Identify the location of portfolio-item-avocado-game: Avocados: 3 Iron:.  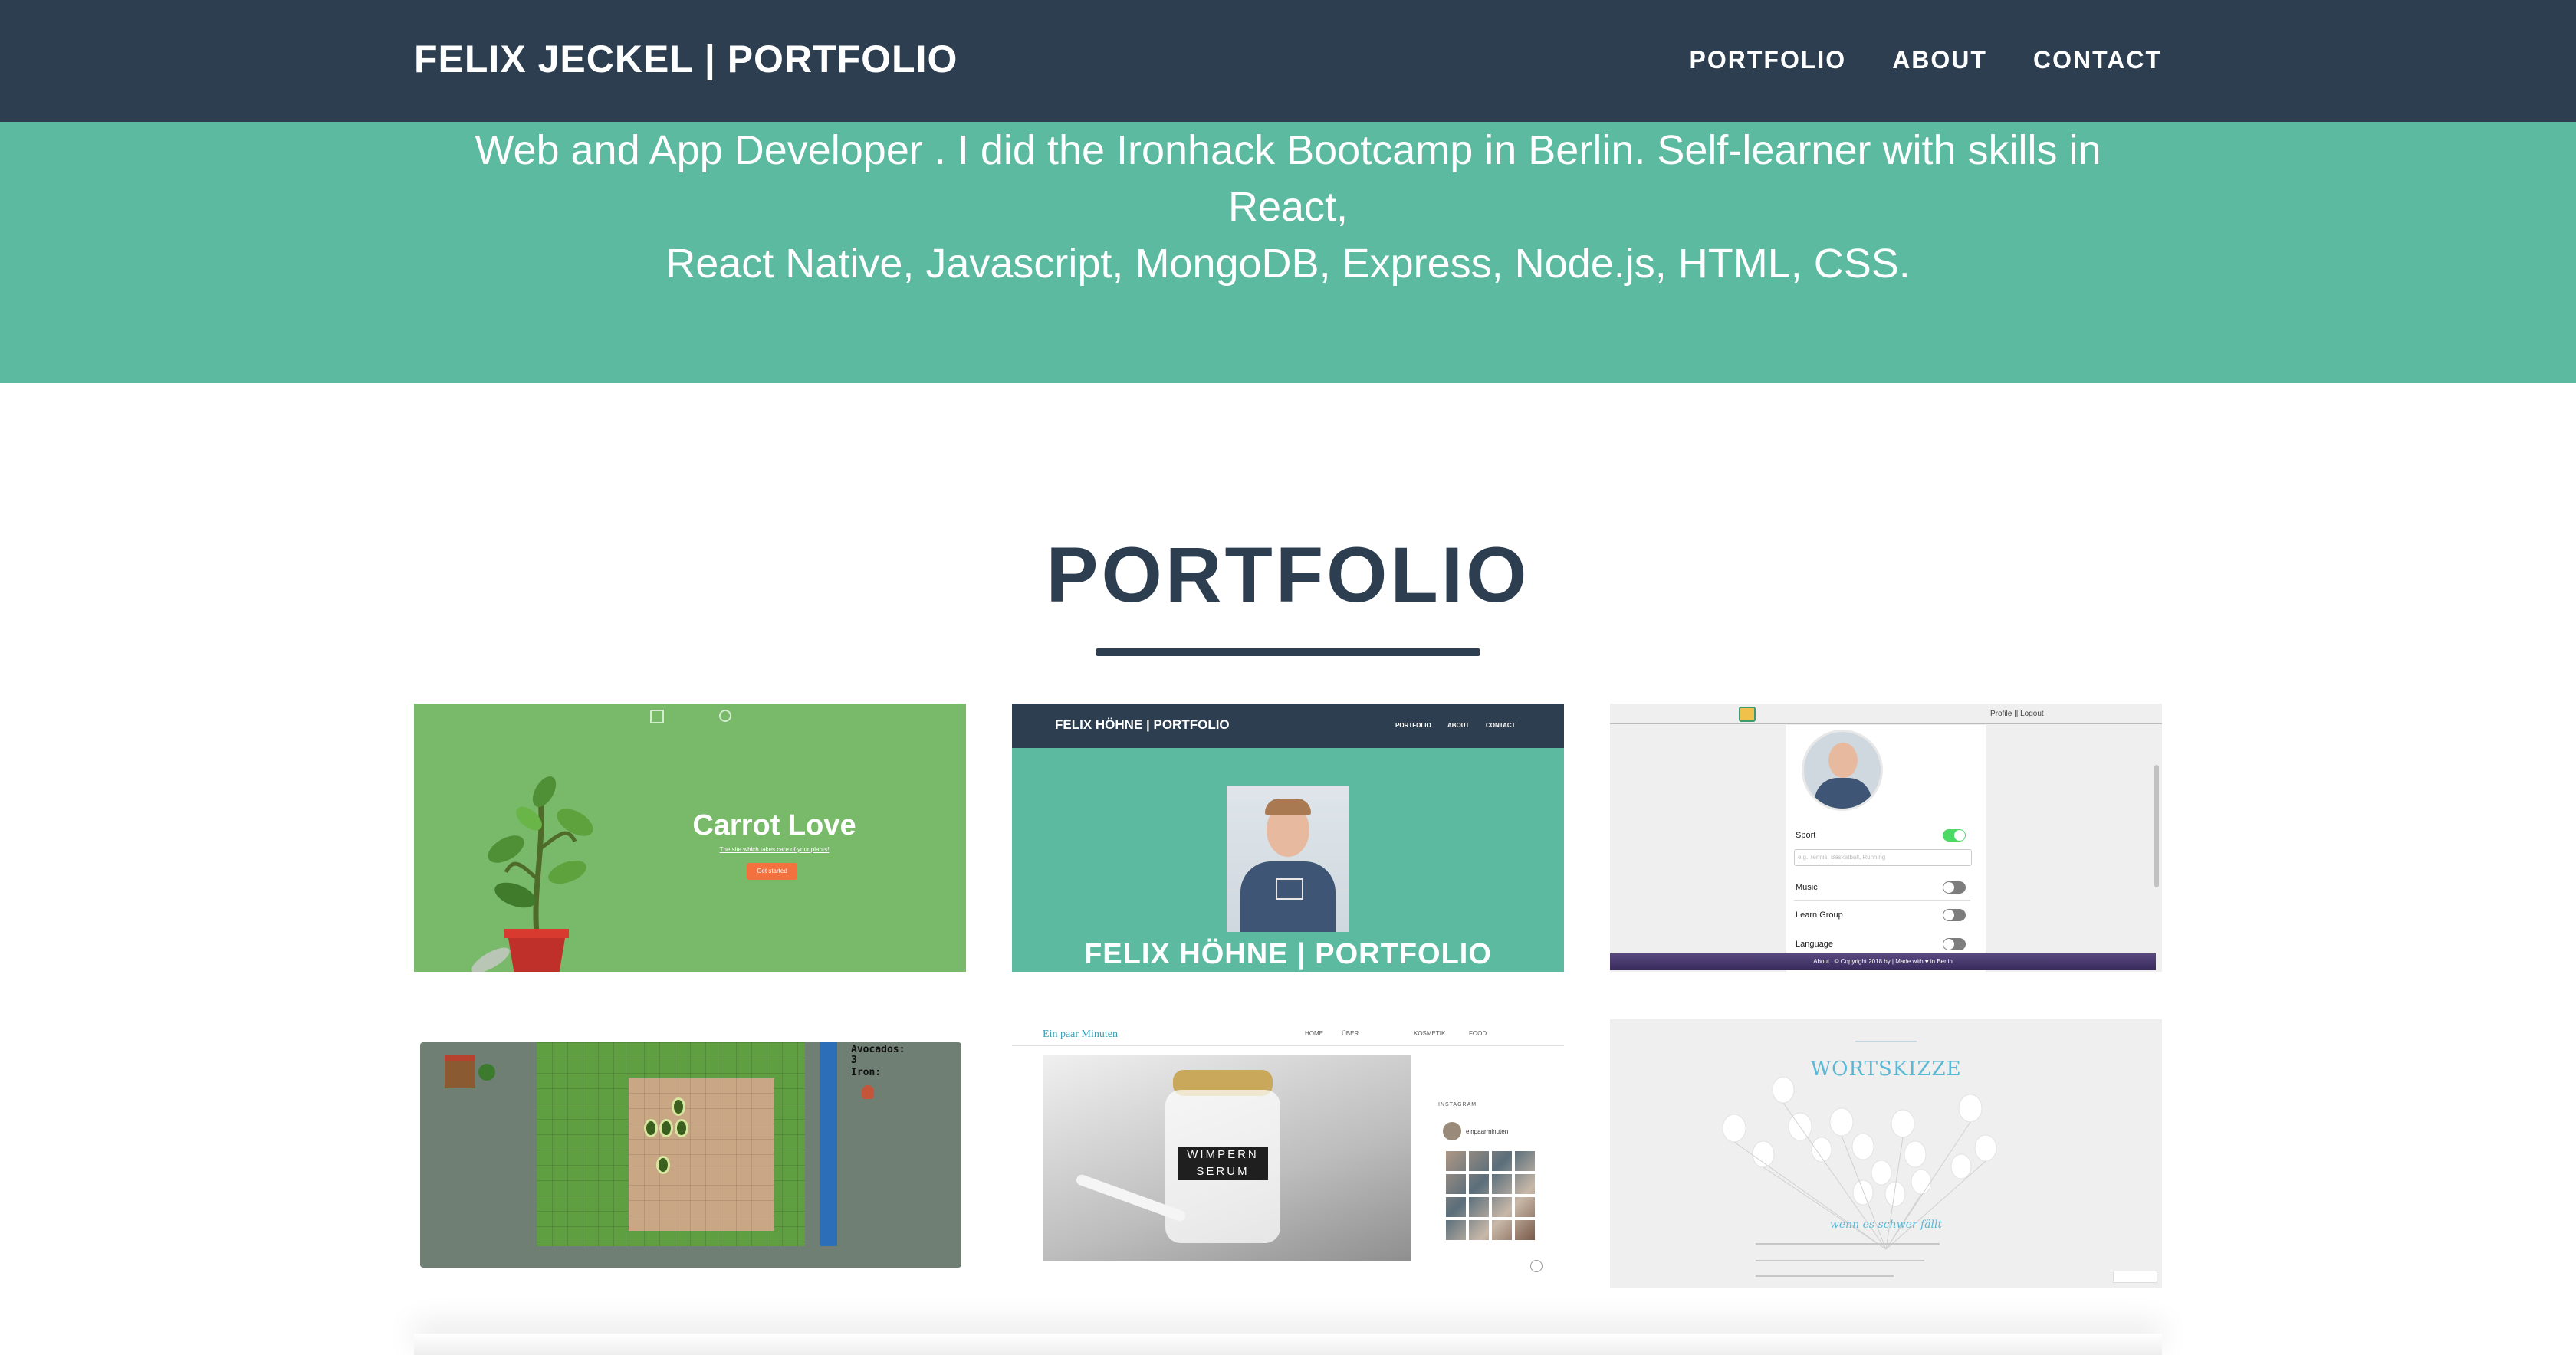
(690, 1154).